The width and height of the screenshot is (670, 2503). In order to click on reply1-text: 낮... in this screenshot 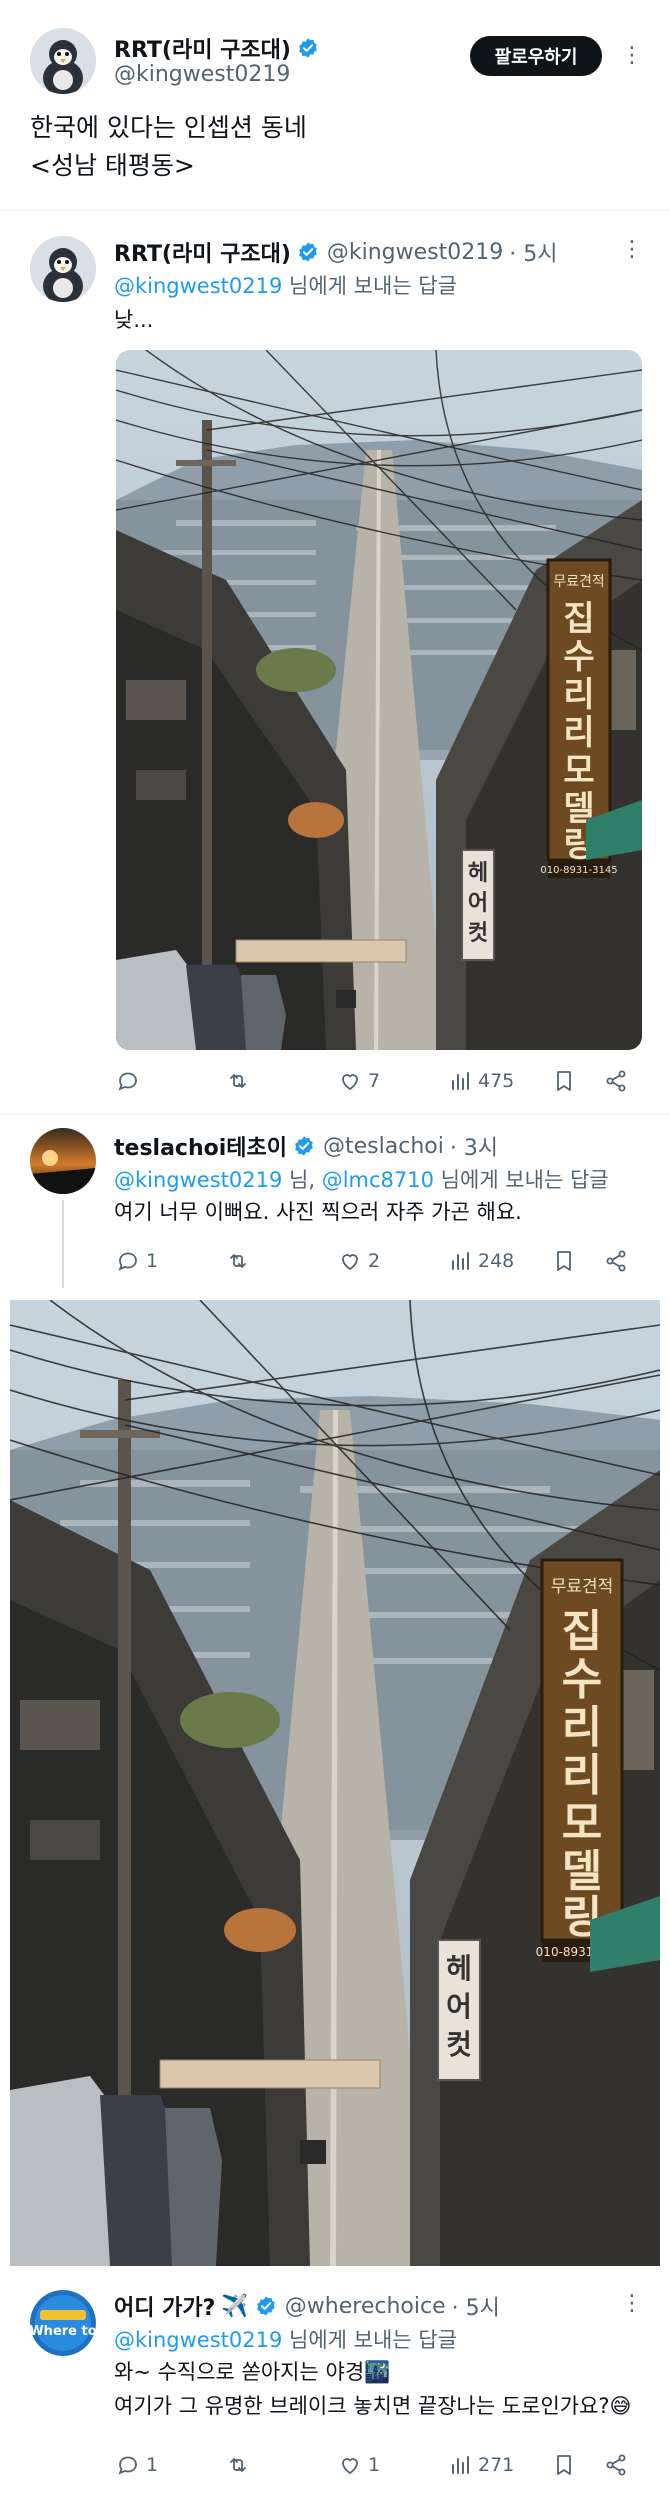, I will do `click(134, 320)`.